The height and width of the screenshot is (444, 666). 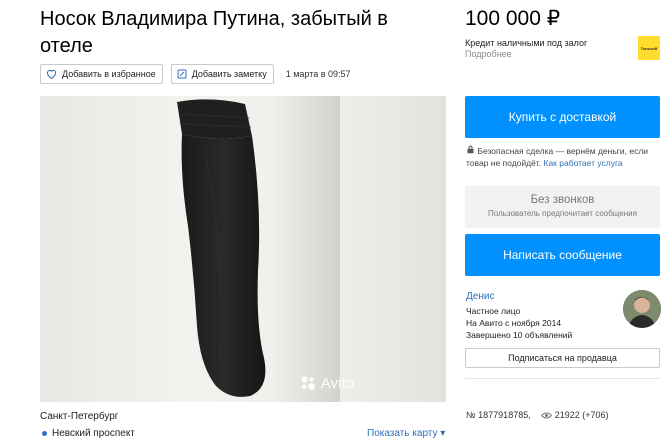 I want to click on seller-completed: Завершено 10 объявлений, so click(x=519, y=335).